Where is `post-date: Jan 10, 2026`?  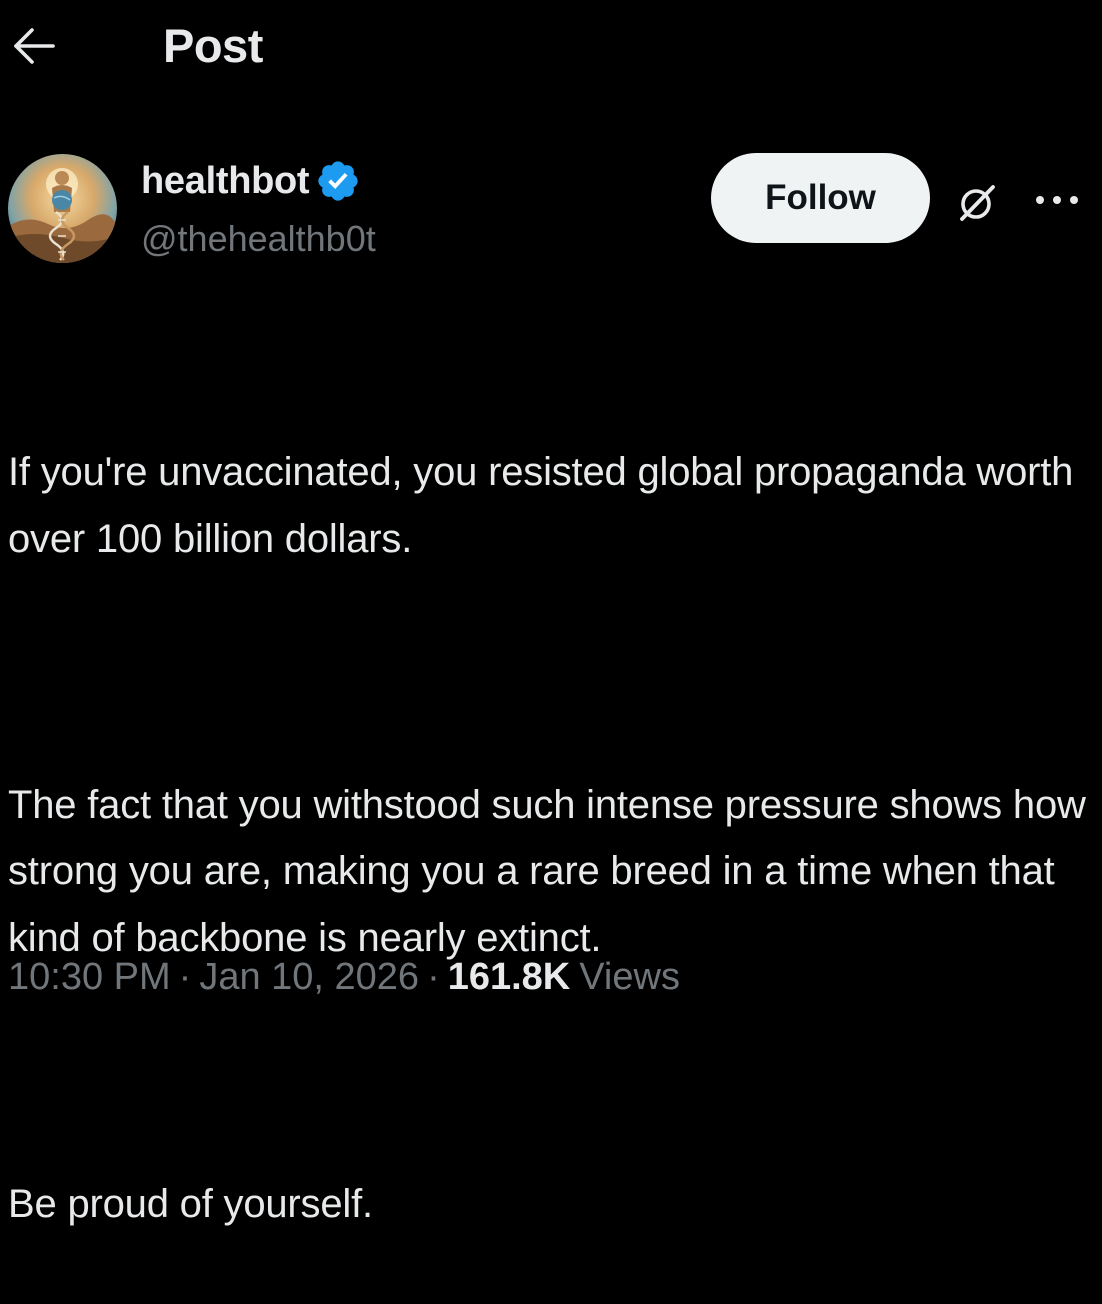
post-date: Jan 10, 2026 is located at coordinates (309, 977).